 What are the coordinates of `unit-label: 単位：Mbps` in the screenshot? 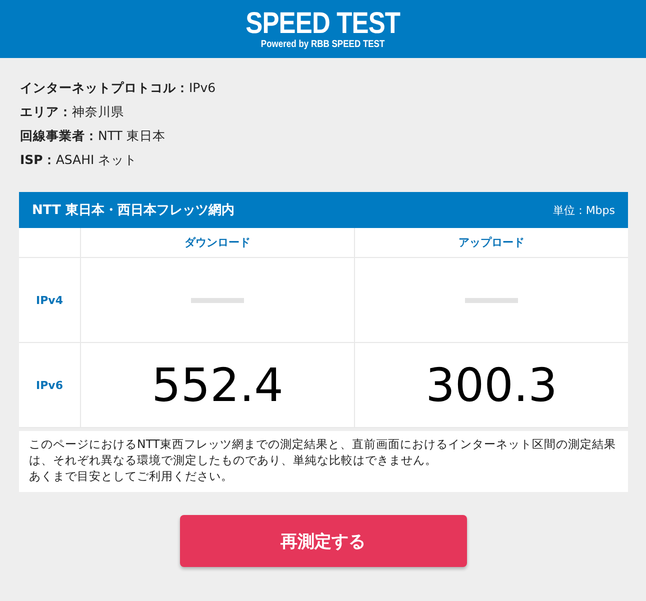 It's located at (583, 210).